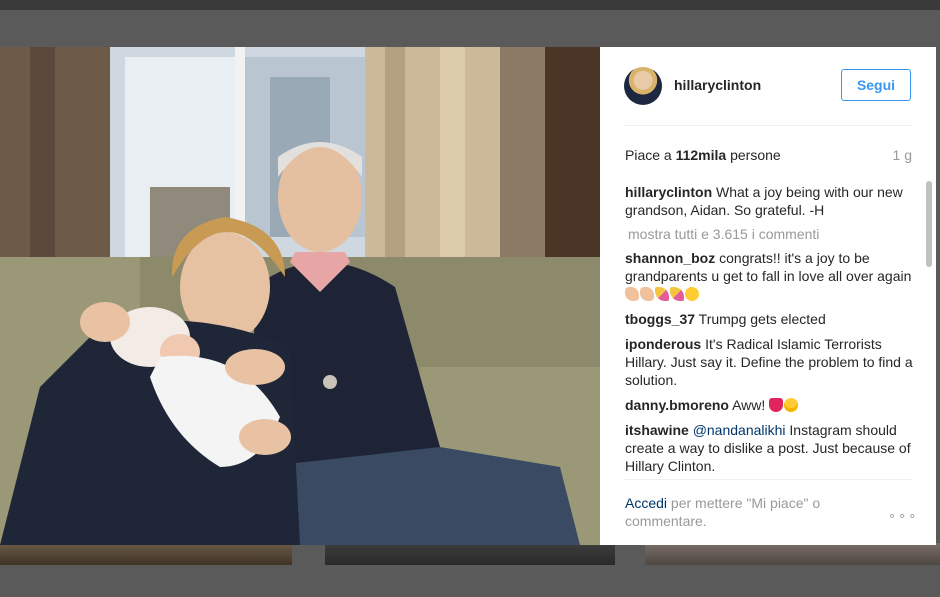 This screenshot has width=940, height=597. Describe the element at coordinates (670, 258) in the screenshot. I see `comment-username: shannon_boz` at that location.